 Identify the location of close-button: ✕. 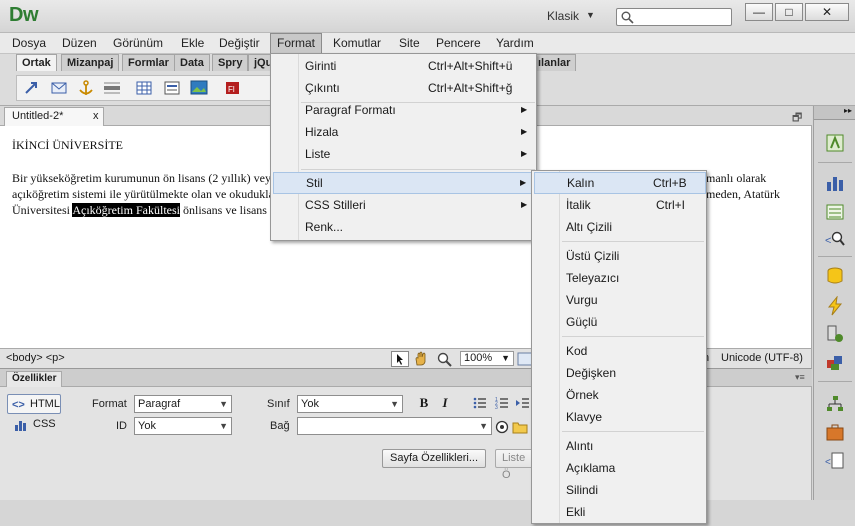
(827, 12).